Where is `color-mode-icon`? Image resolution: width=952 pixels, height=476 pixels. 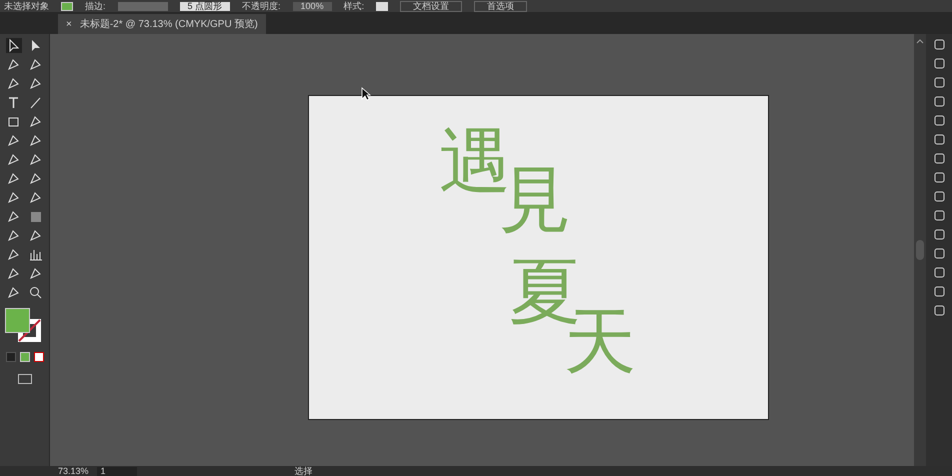 color-mode-icon is located at coordinates (11, 357).